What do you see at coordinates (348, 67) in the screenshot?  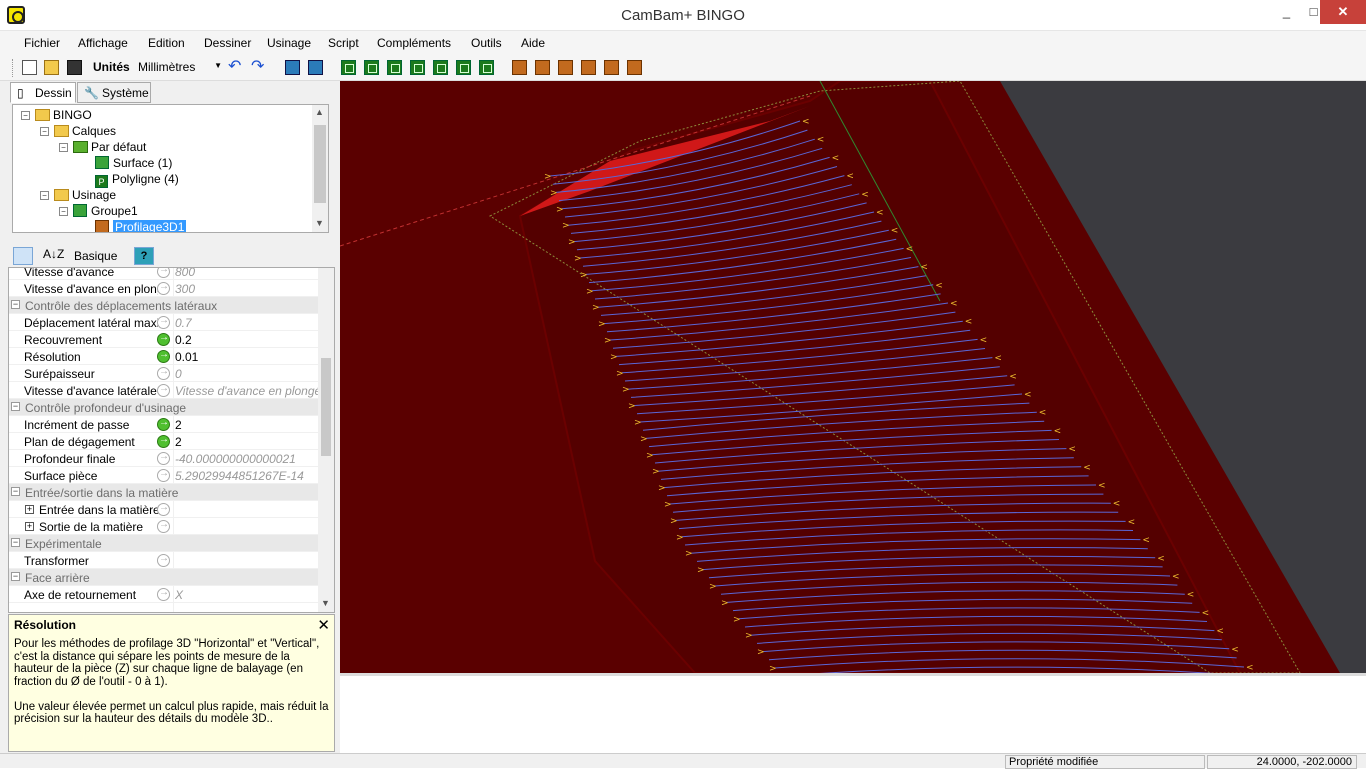 I see `profile-icon` at bounding box center [348, 67].